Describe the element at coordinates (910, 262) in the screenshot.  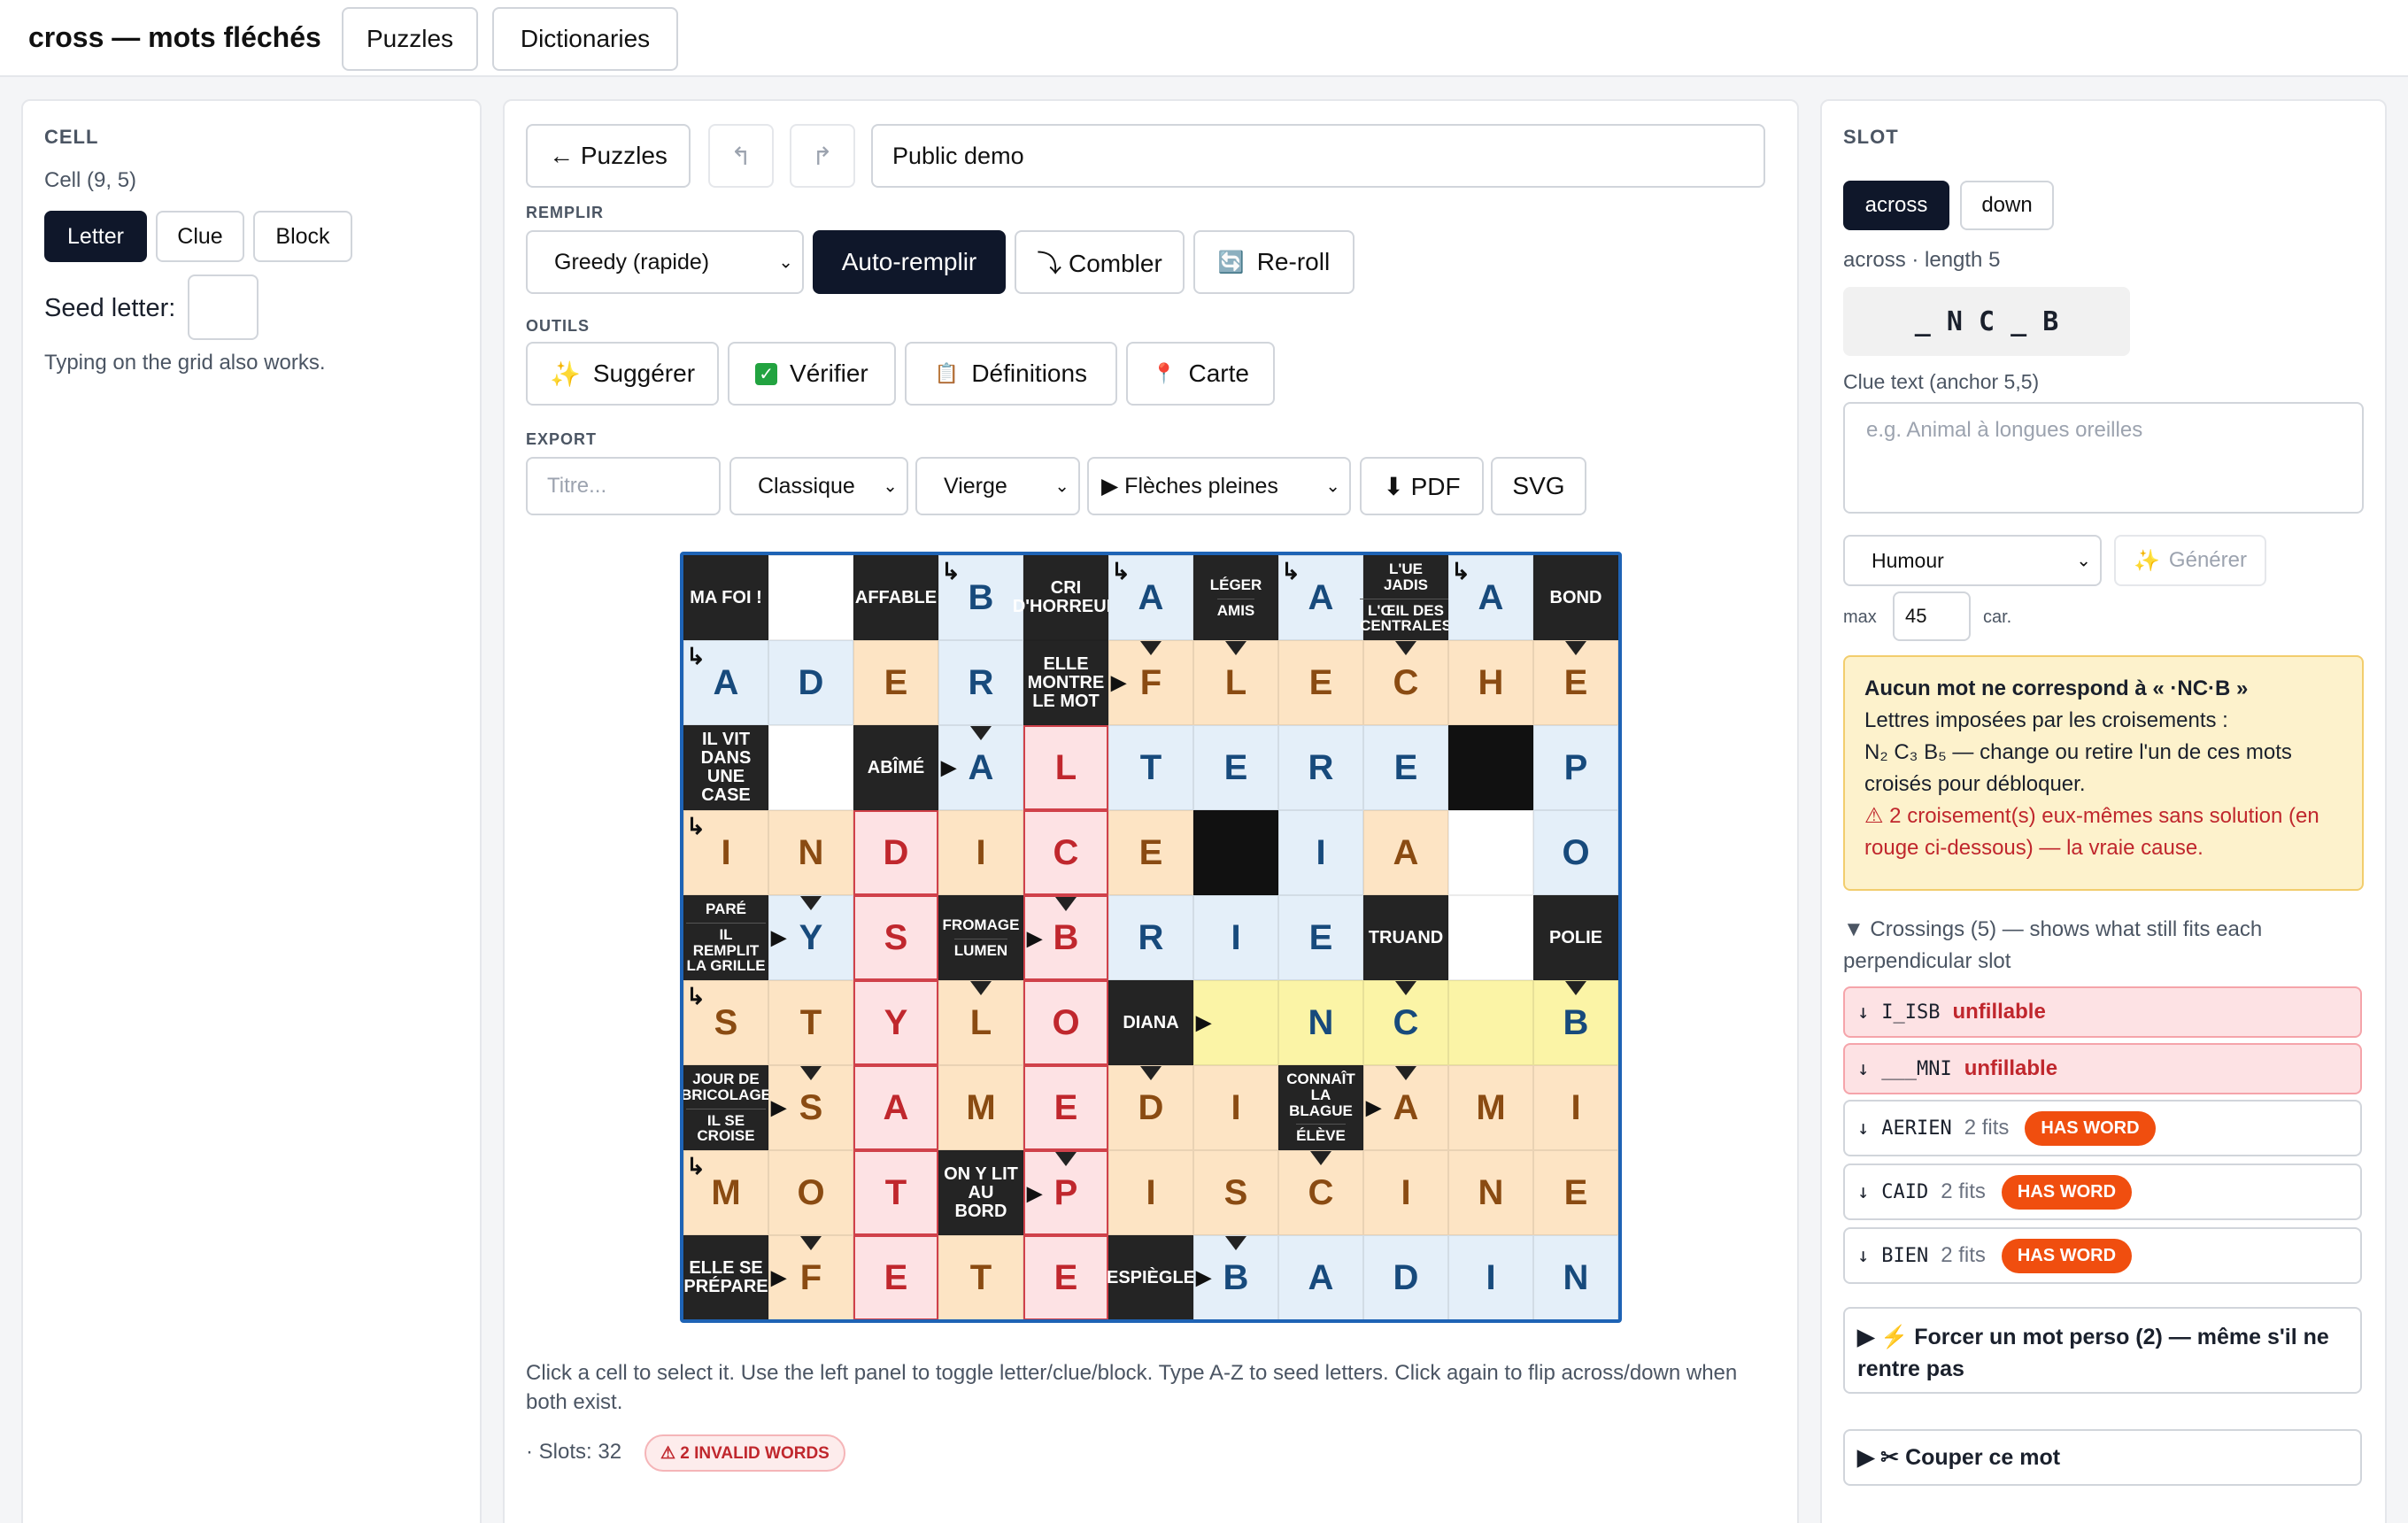
I see `auto-fill-button: Auto-remplir` at that location.